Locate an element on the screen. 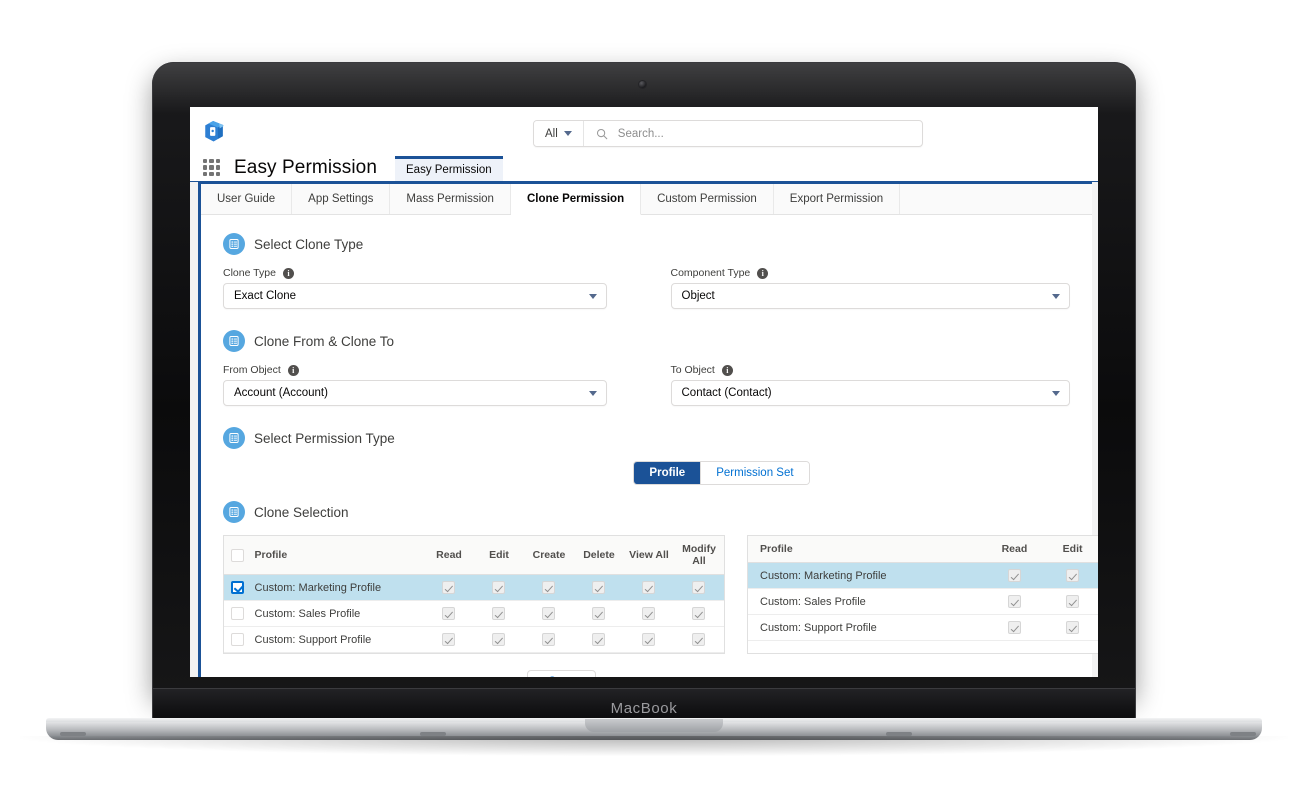 This screenshot has height=800, width=1308. toggle-option-profile: Profile is located at coordinates (667, 473).